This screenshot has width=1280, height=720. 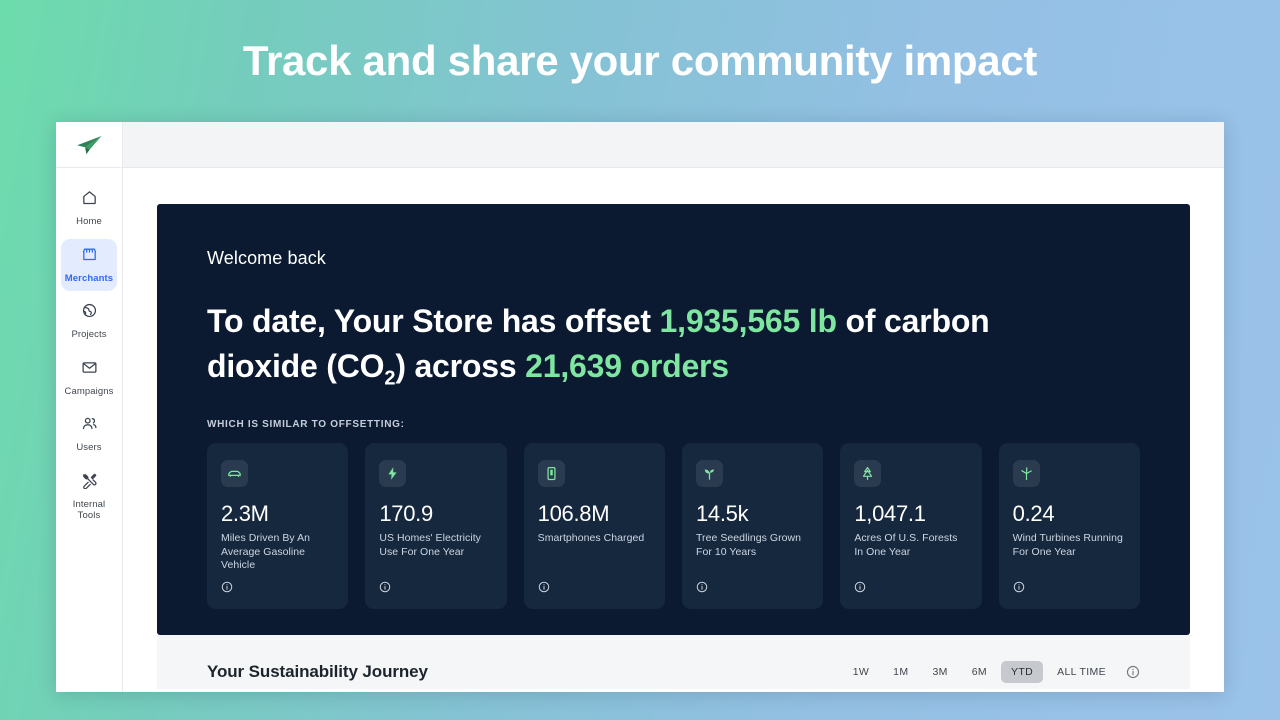 I want to click on sidebar-item-internal-tools: Internal Tools, so click(x=89, y=497).